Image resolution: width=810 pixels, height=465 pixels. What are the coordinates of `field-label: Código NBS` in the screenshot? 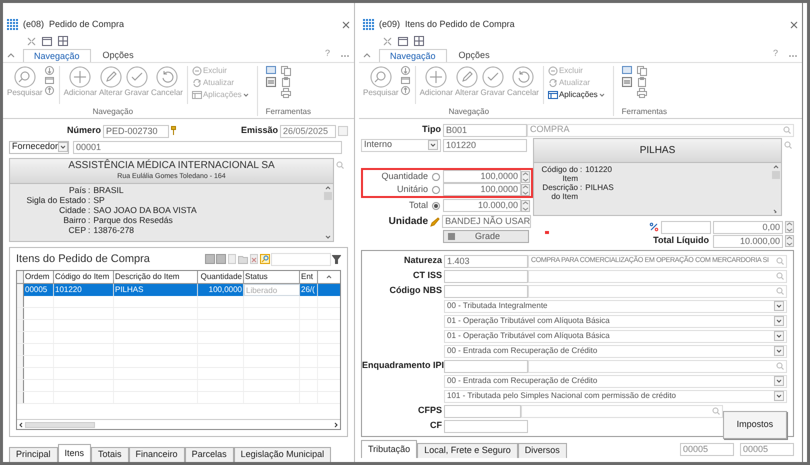 It's located at (415, 291).